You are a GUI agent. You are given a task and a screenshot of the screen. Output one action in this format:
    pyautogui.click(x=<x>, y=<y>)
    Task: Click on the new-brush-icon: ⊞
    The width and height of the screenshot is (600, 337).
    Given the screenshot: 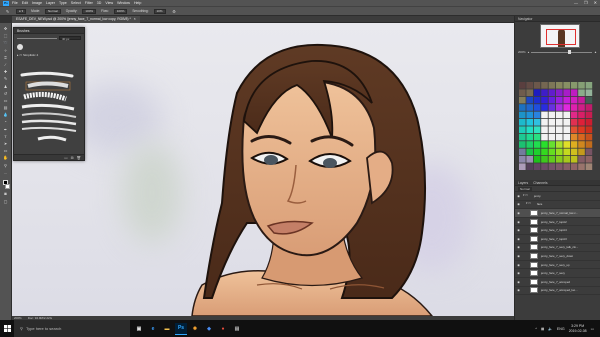 What is the action you would take?
    pyautogui.click(x=72, y=158)
    